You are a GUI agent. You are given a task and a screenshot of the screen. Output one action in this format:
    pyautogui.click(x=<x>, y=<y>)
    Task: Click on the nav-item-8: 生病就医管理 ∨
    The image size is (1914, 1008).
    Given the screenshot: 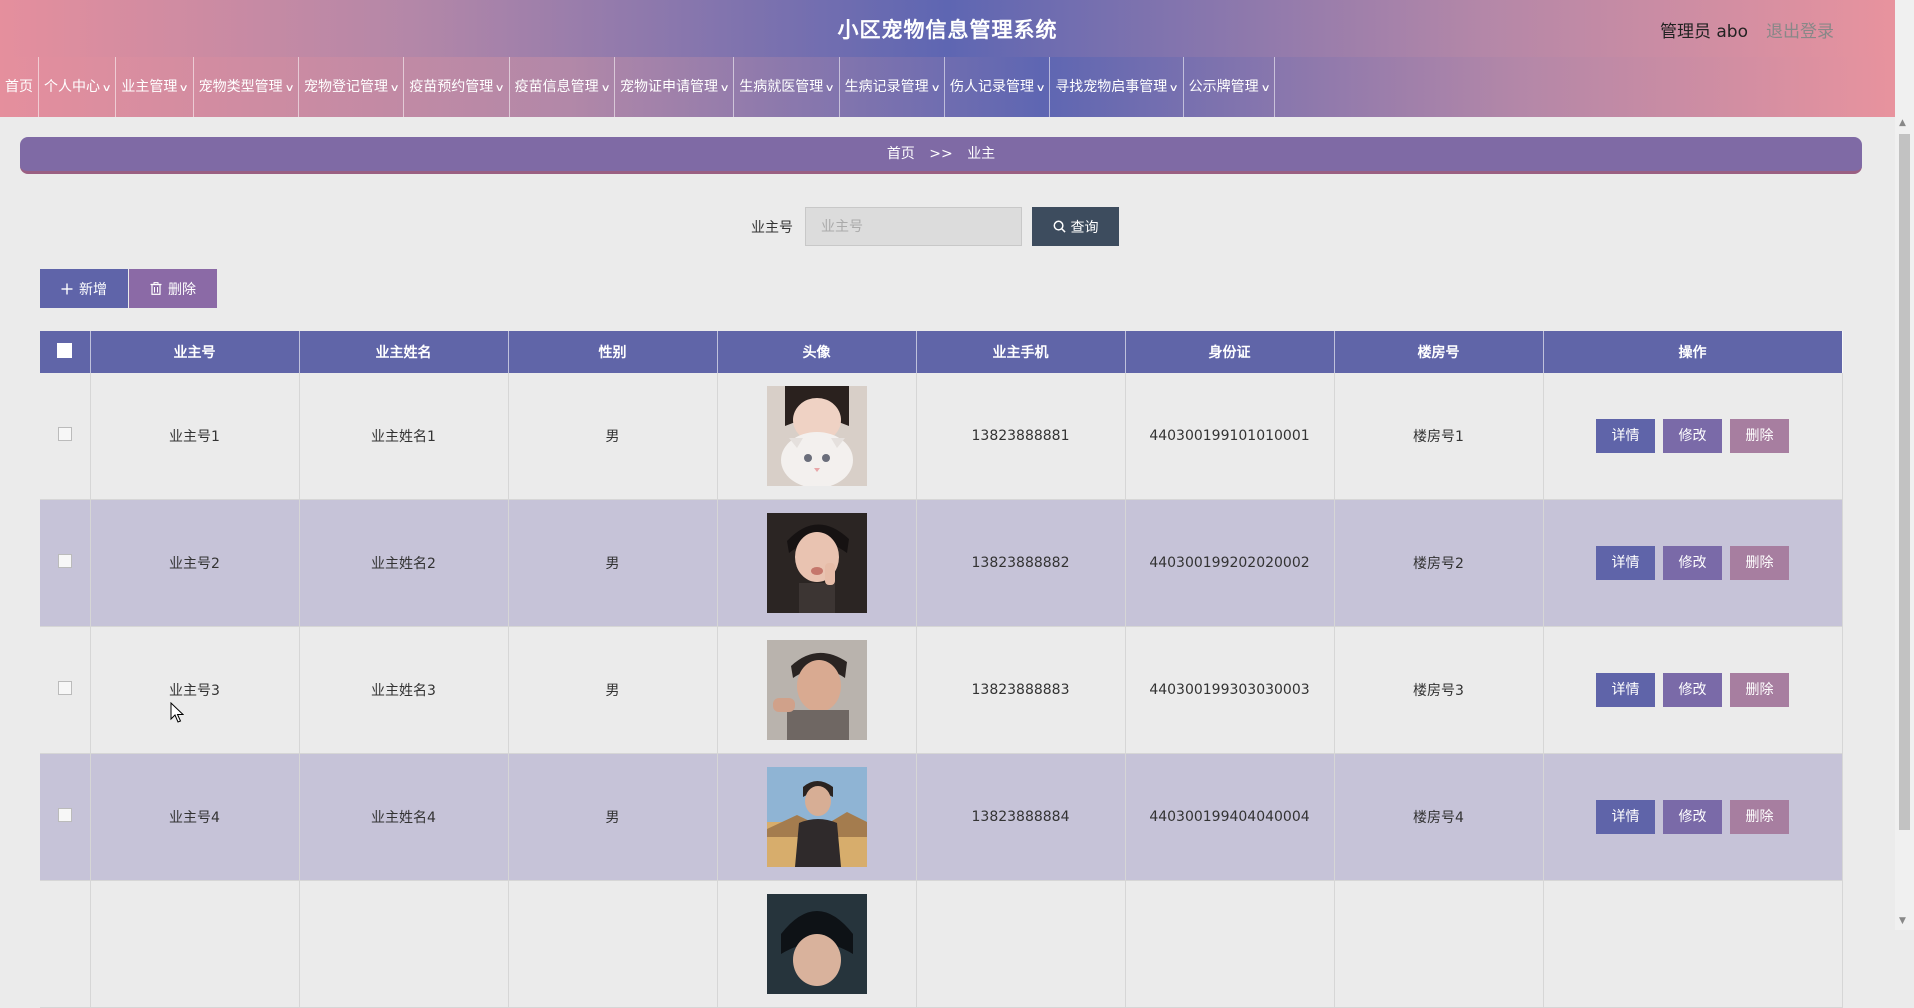 What is the action you would take?
    pyautogui.click(x=787, y=87)
    